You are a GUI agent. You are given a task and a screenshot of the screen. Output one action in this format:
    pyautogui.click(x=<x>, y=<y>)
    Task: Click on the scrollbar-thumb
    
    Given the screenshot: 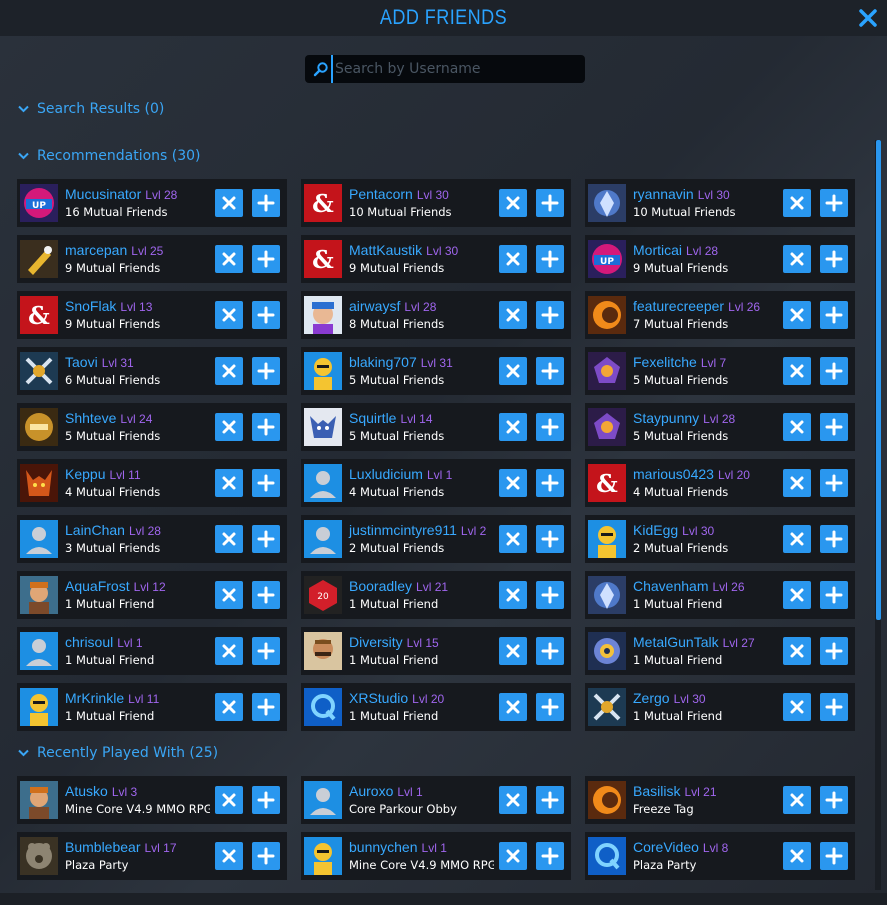 What is the action you would take?
    pyautogui.click(x=878, y=380)
    